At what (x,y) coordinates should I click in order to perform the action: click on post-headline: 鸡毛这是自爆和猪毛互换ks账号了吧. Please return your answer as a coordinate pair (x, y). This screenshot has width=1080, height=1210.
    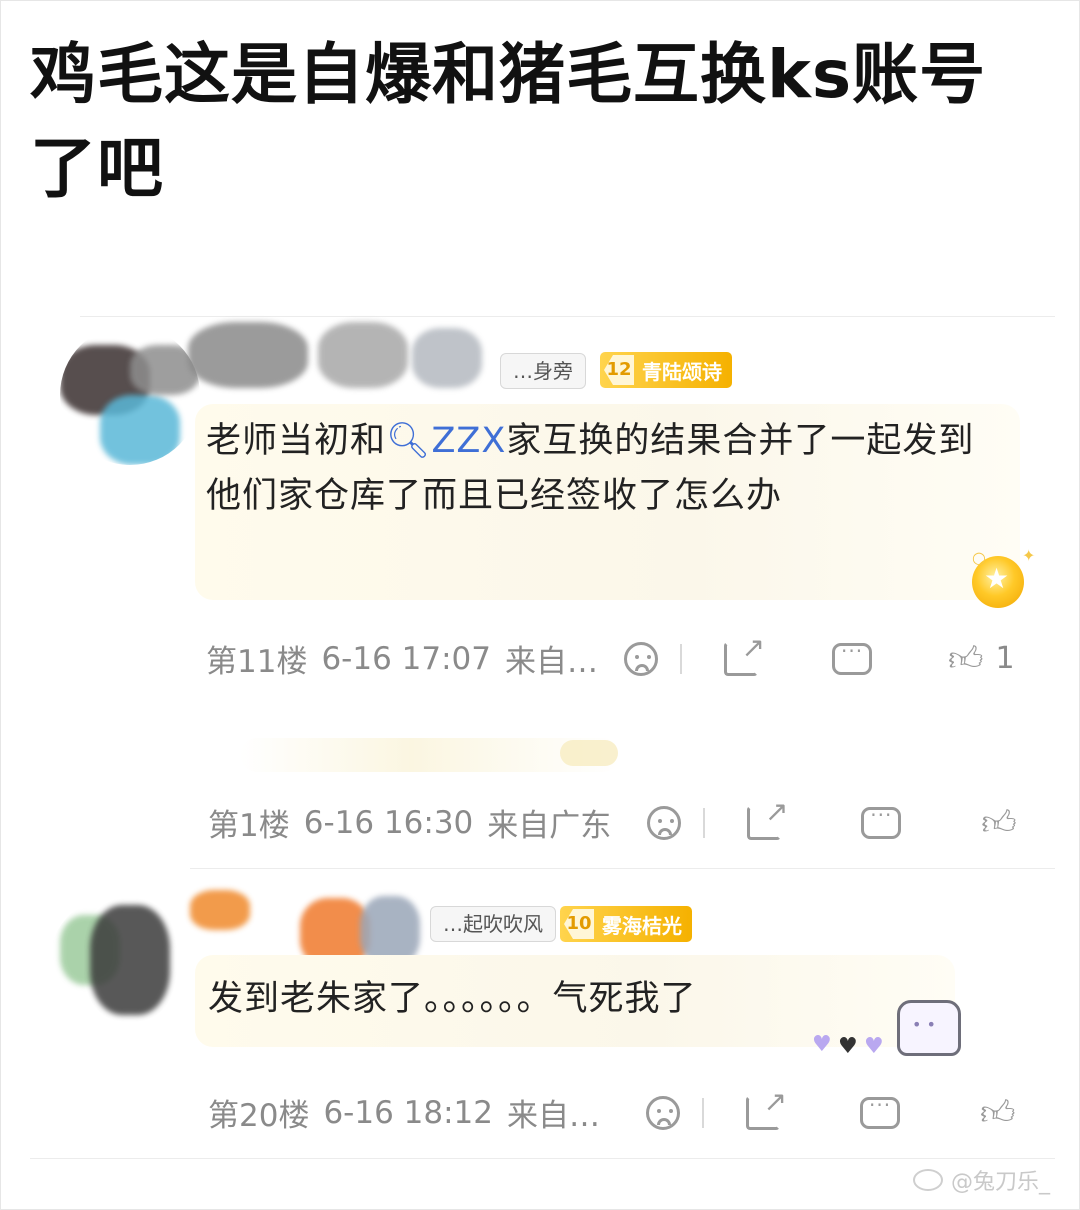
    Looking at the image, I should click on (508, 121).